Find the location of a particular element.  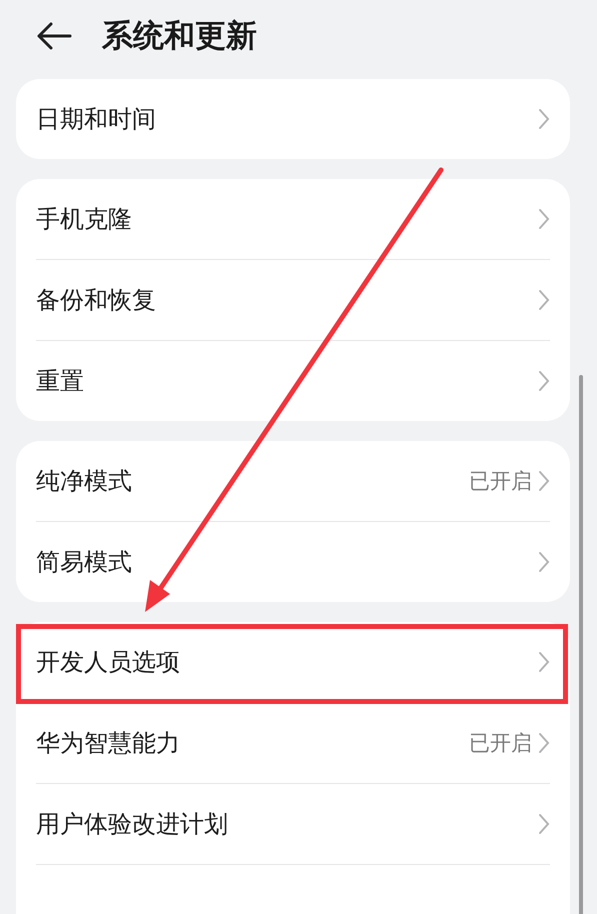

setting-label: 纯净模式 is located at coordinates (252, 481).